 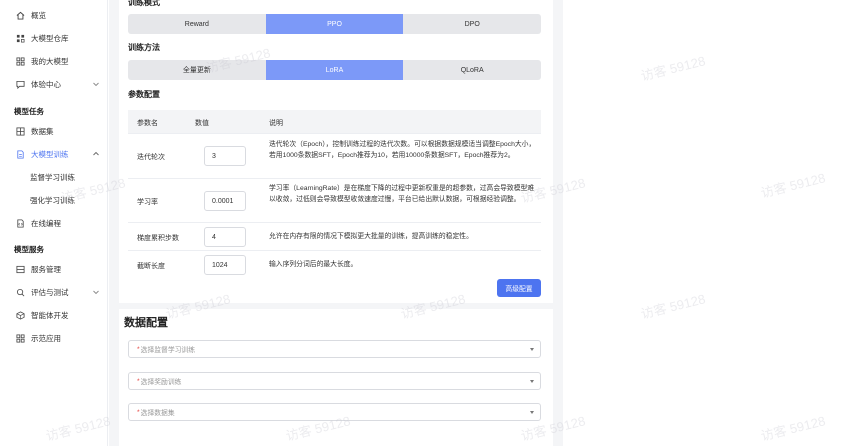 What do you see at coordinates (202, 123) in the screenshot?
I see `column-header: 数值` at bounding box center [202, 123].